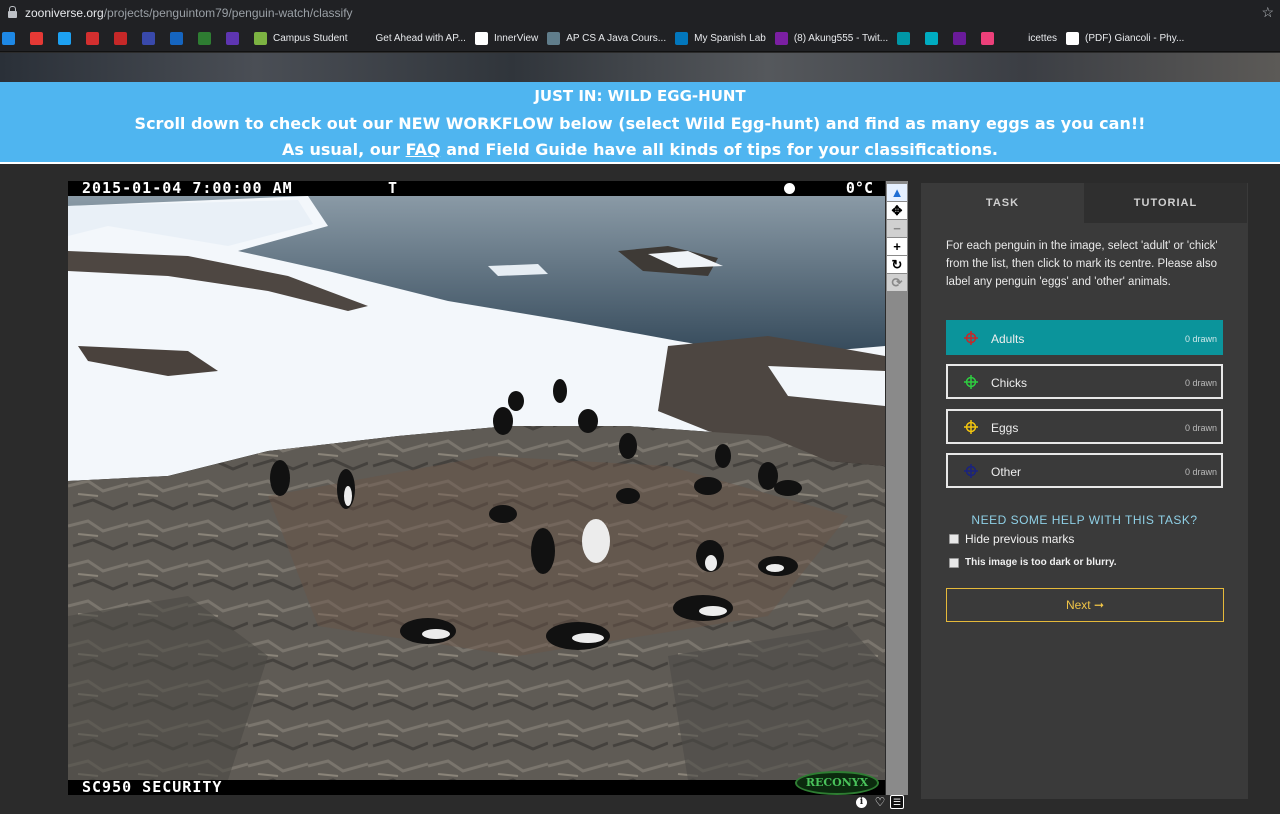 The image size is (1280, 814). I want to click on camera-info-bar: 2015-01-04 7:00:00 AM T 0°C, so click(476, 188).